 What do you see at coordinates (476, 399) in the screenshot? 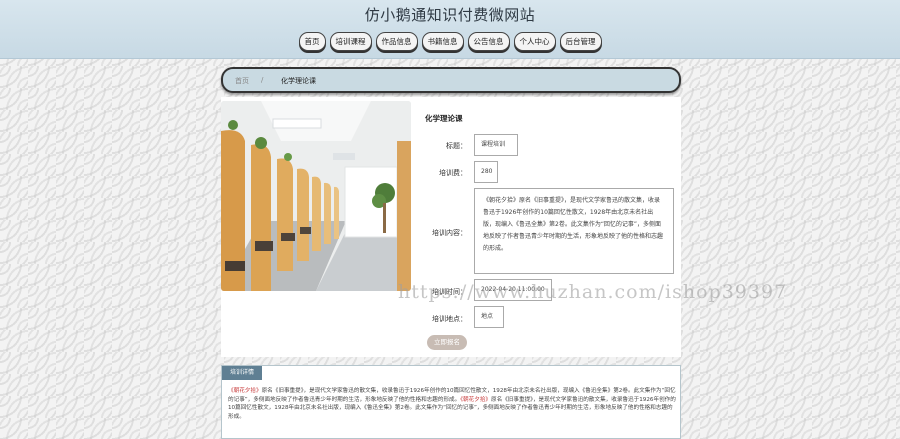
I see `detail-accent-2: 《朝花夕拾》` at bounding box center [476, 399].